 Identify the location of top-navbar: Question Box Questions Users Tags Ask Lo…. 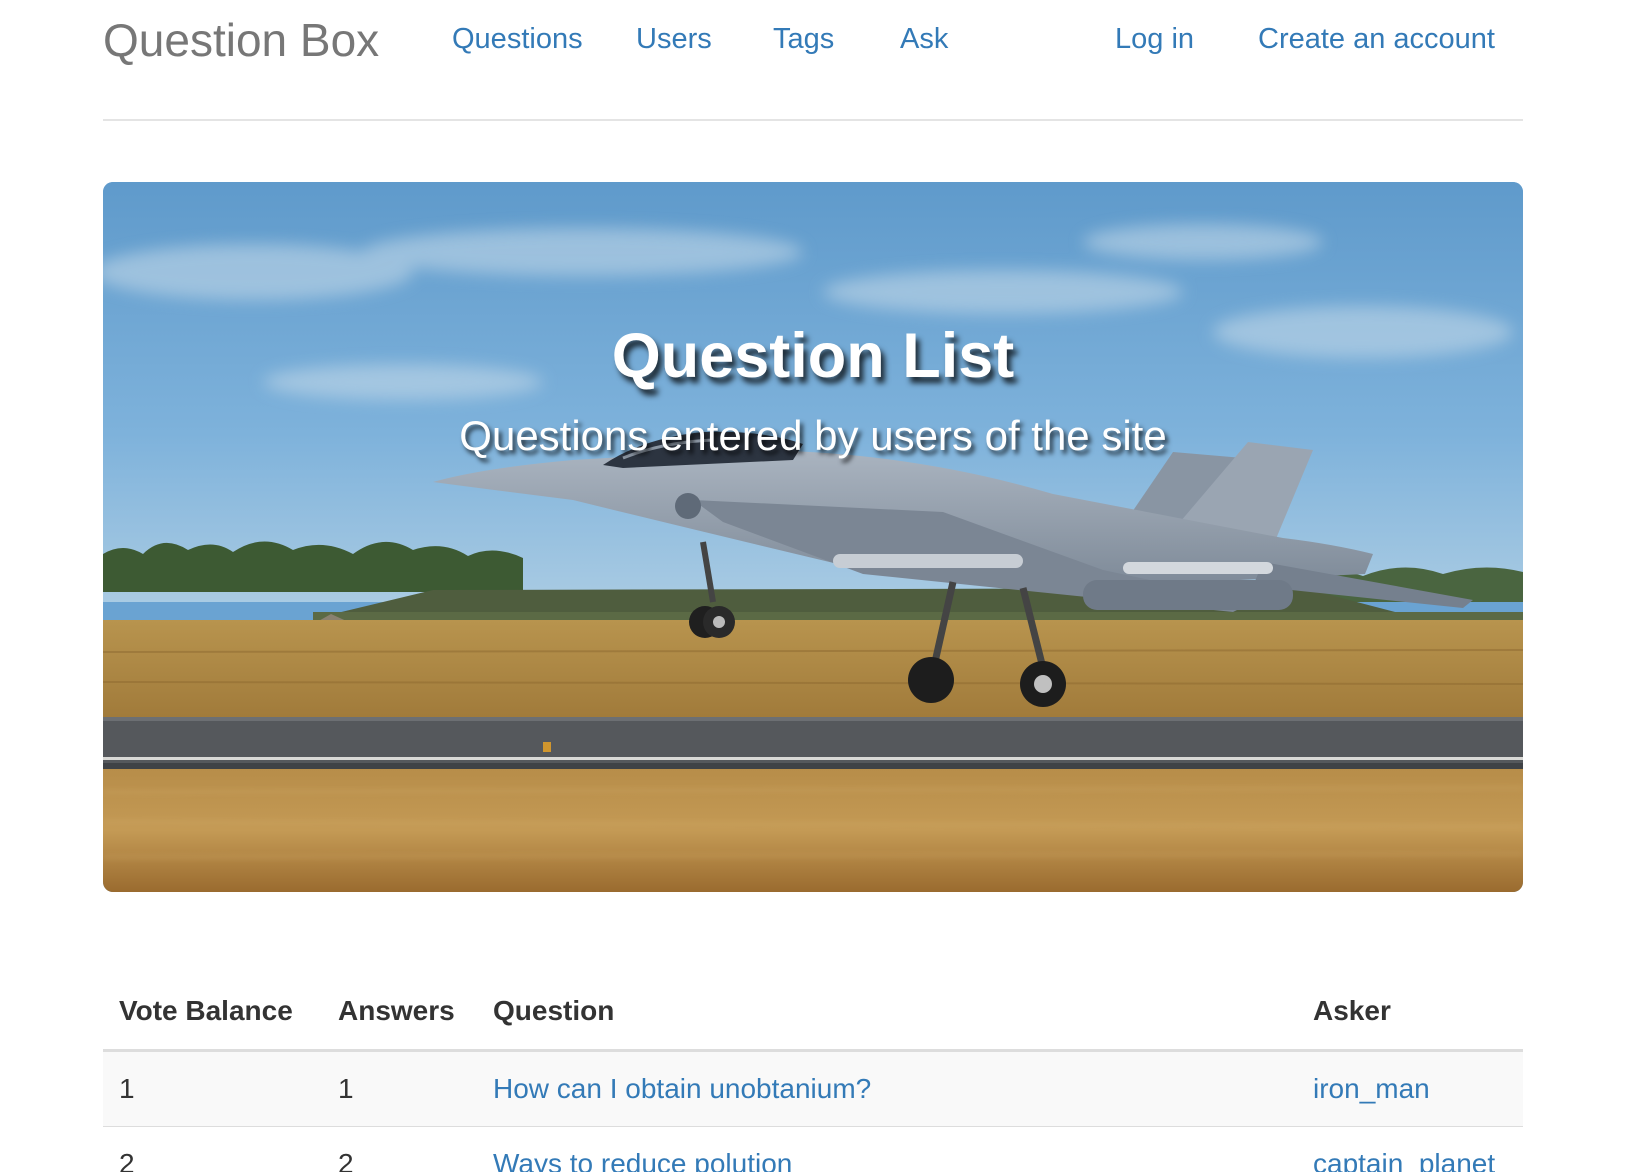
(813, 40).